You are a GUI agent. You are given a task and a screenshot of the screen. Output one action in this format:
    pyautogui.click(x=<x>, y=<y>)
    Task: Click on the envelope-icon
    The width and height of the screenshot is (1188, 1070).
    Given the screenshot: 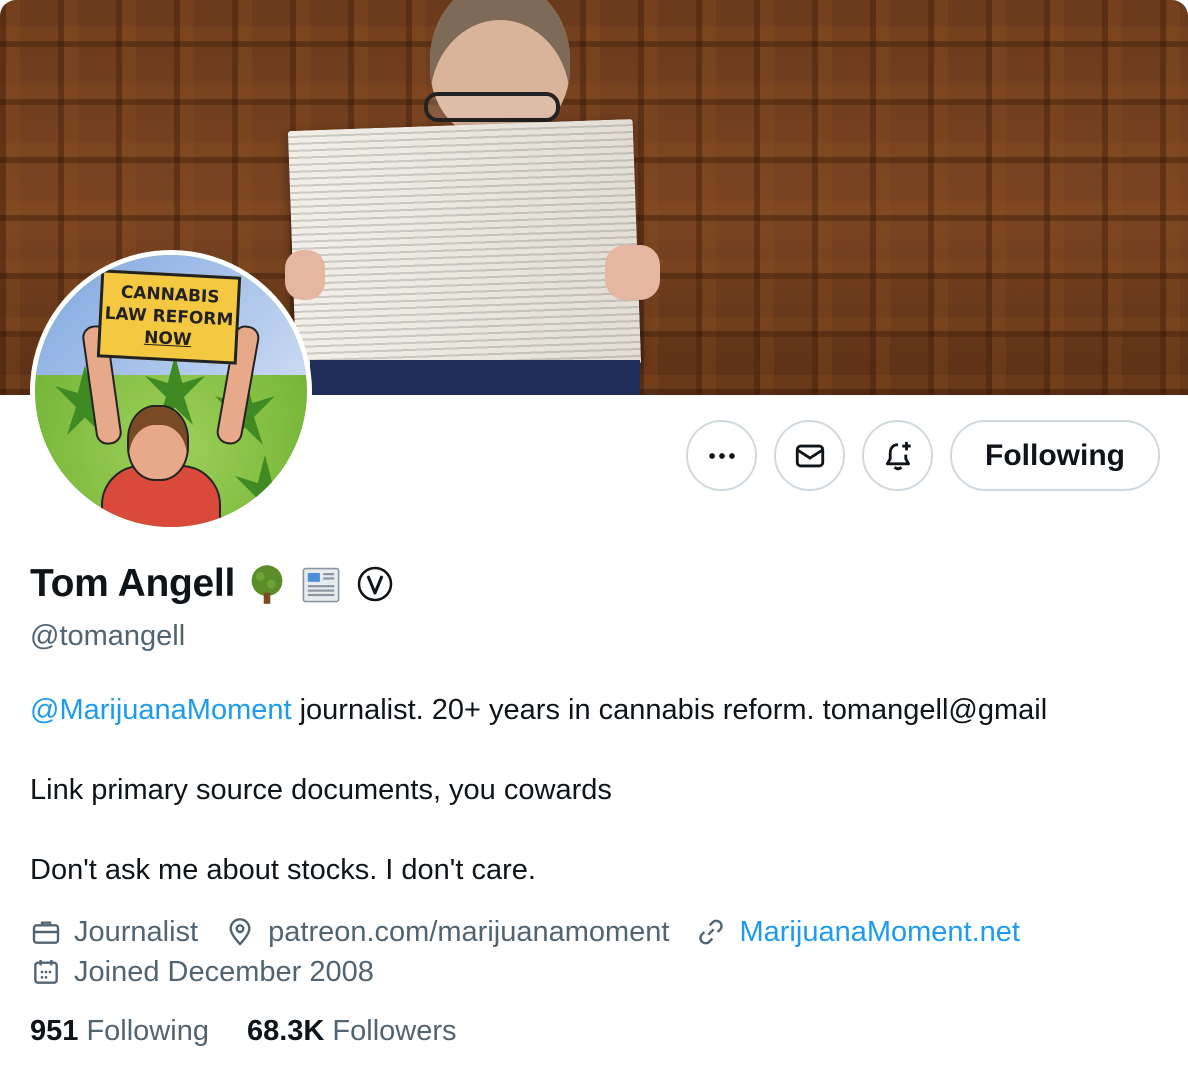 What is the action you would take?
    pyautogui.click(x=809, y=455)
    